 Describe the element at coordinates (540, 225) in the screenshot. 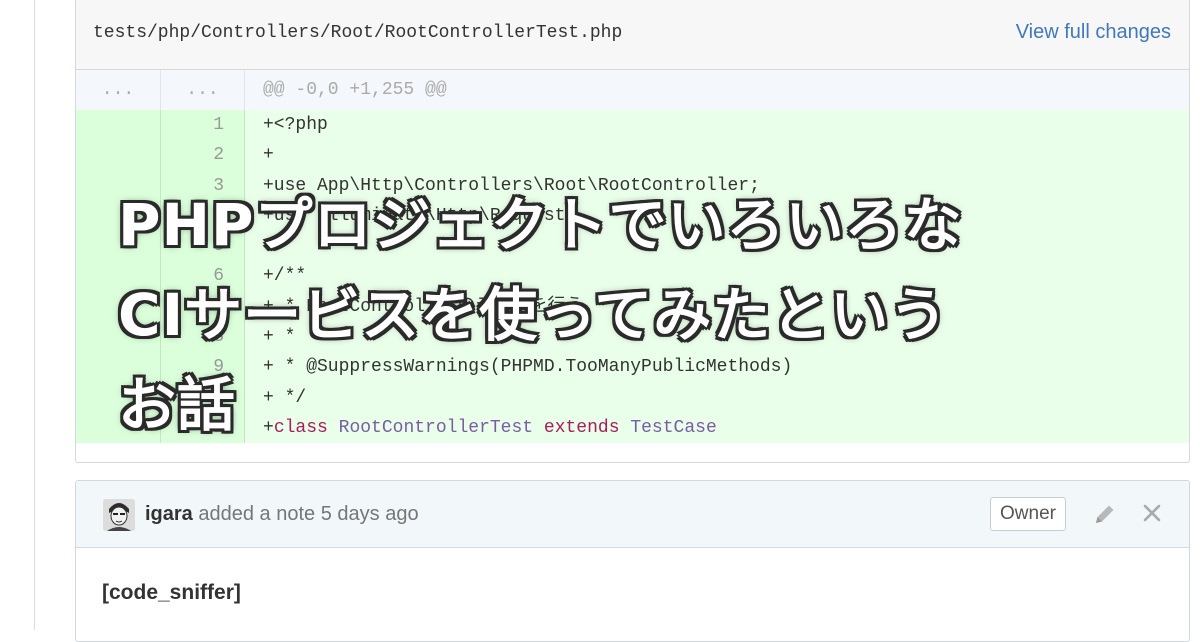

I see `overlay-title-line-1: PHPプロジェクトでいろいろな` at that location.